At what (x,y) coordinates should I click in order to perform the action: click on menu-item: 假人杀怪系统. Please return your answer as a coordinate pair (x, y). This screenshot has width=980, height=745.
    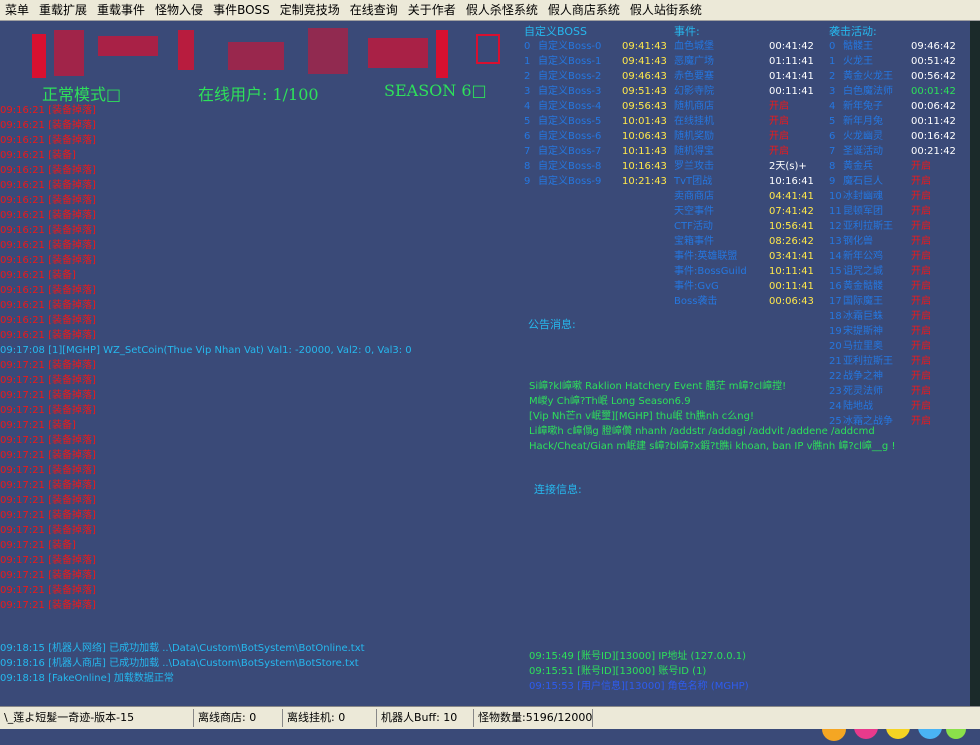
    Looking at the image, I should click on (502, 10).